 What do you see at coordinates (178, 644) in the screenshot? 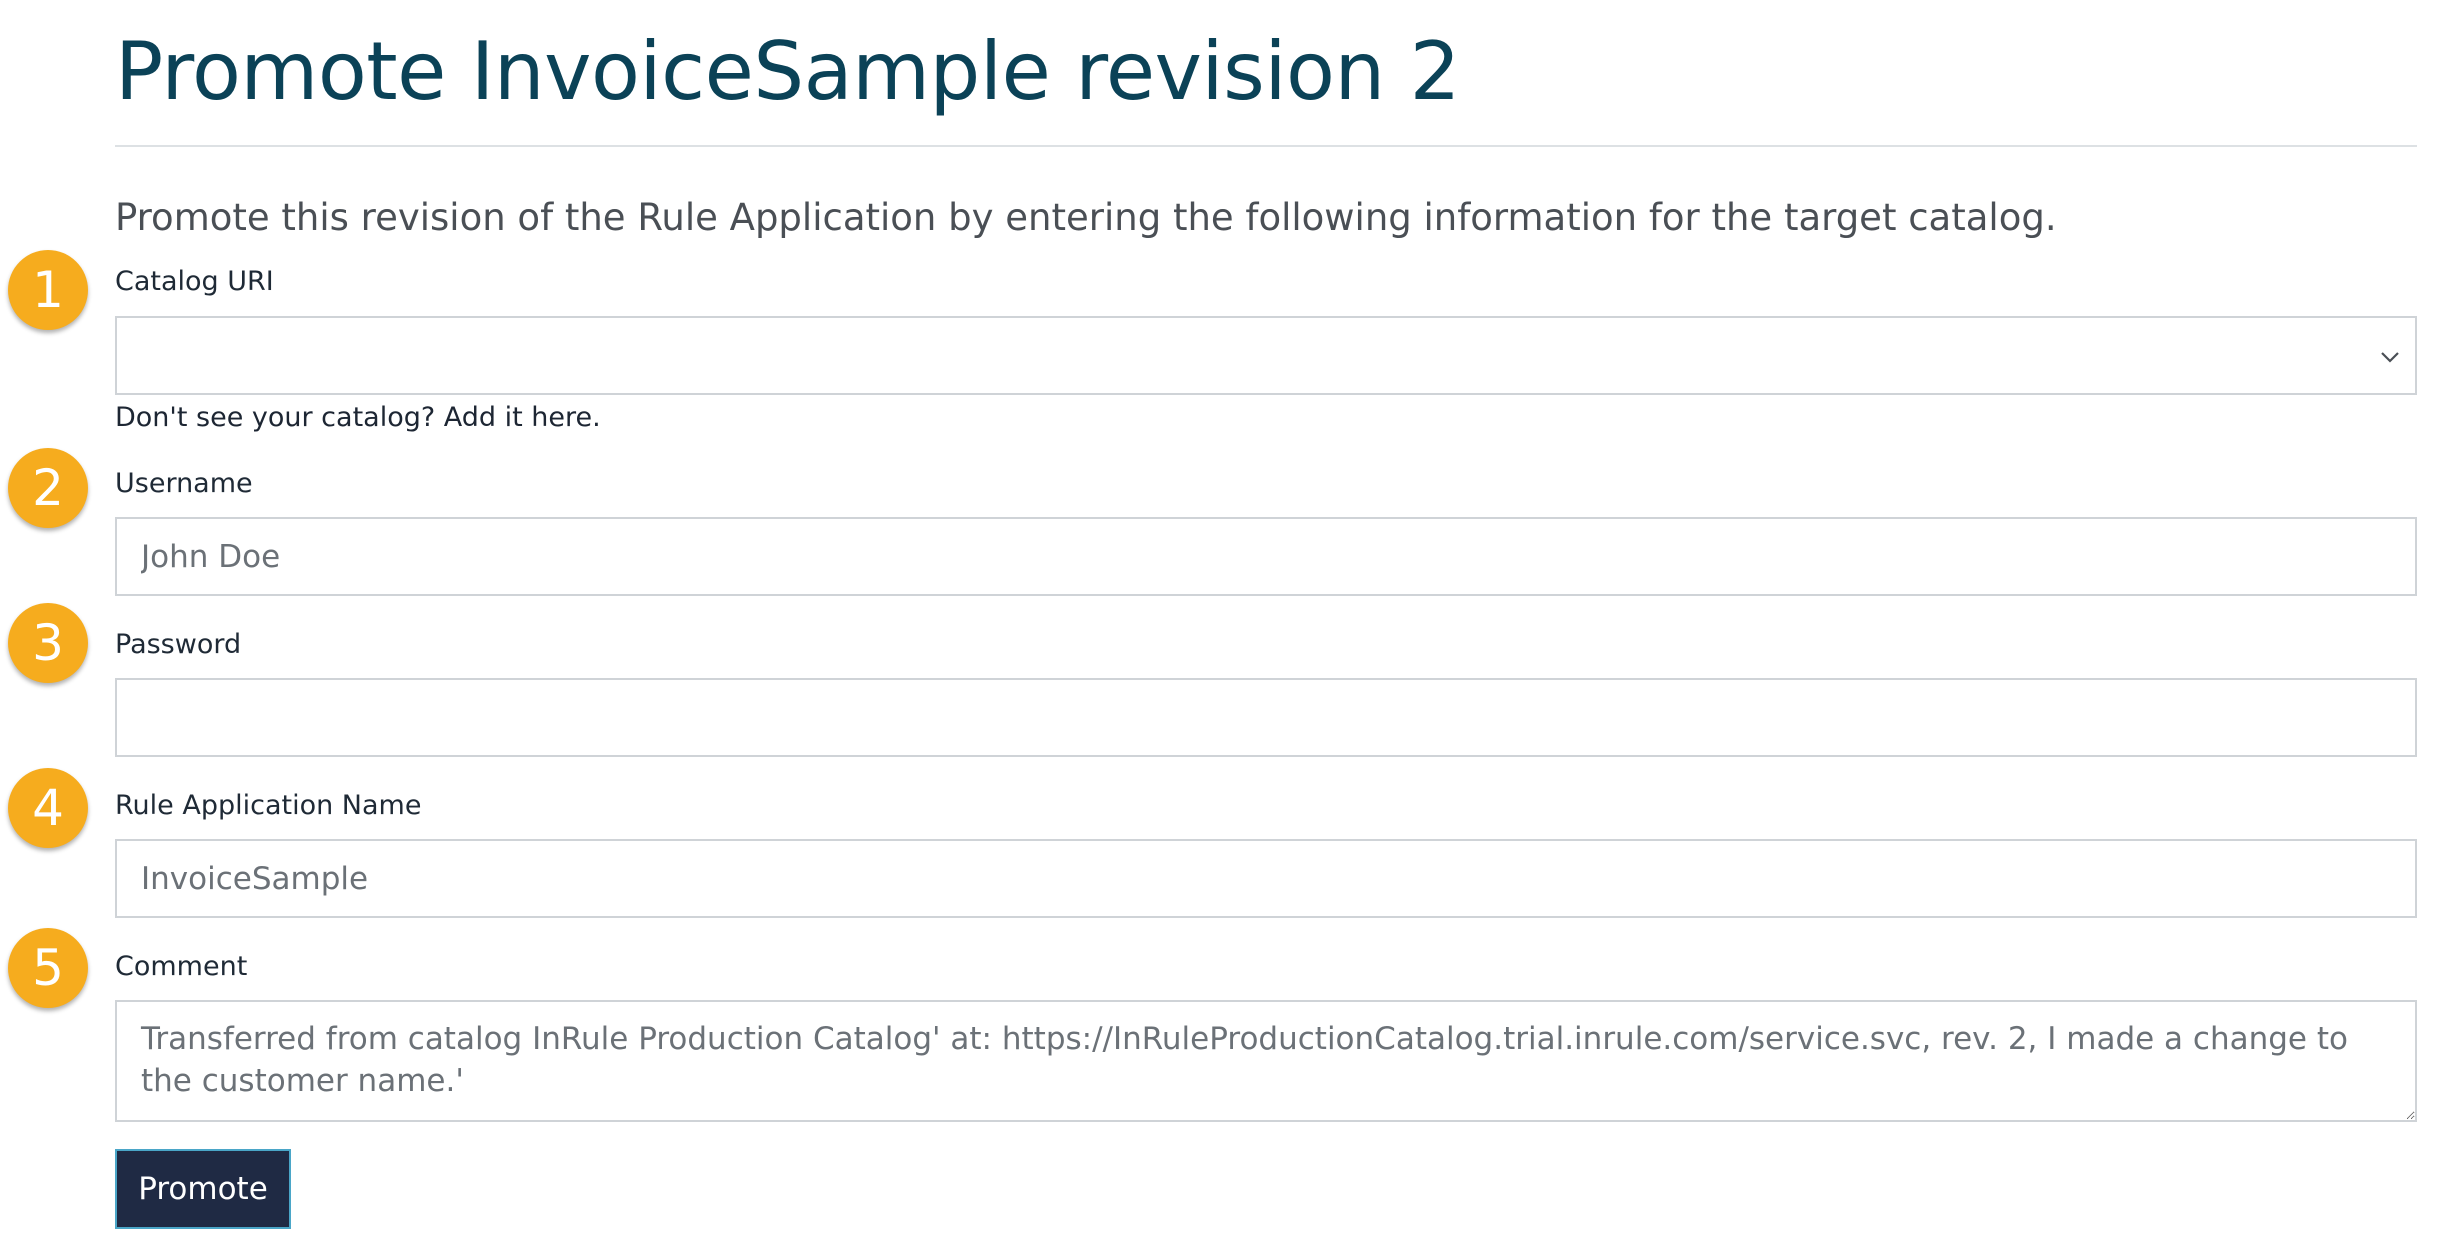
I see `password-label: Password` at bounding box center [178, 644].